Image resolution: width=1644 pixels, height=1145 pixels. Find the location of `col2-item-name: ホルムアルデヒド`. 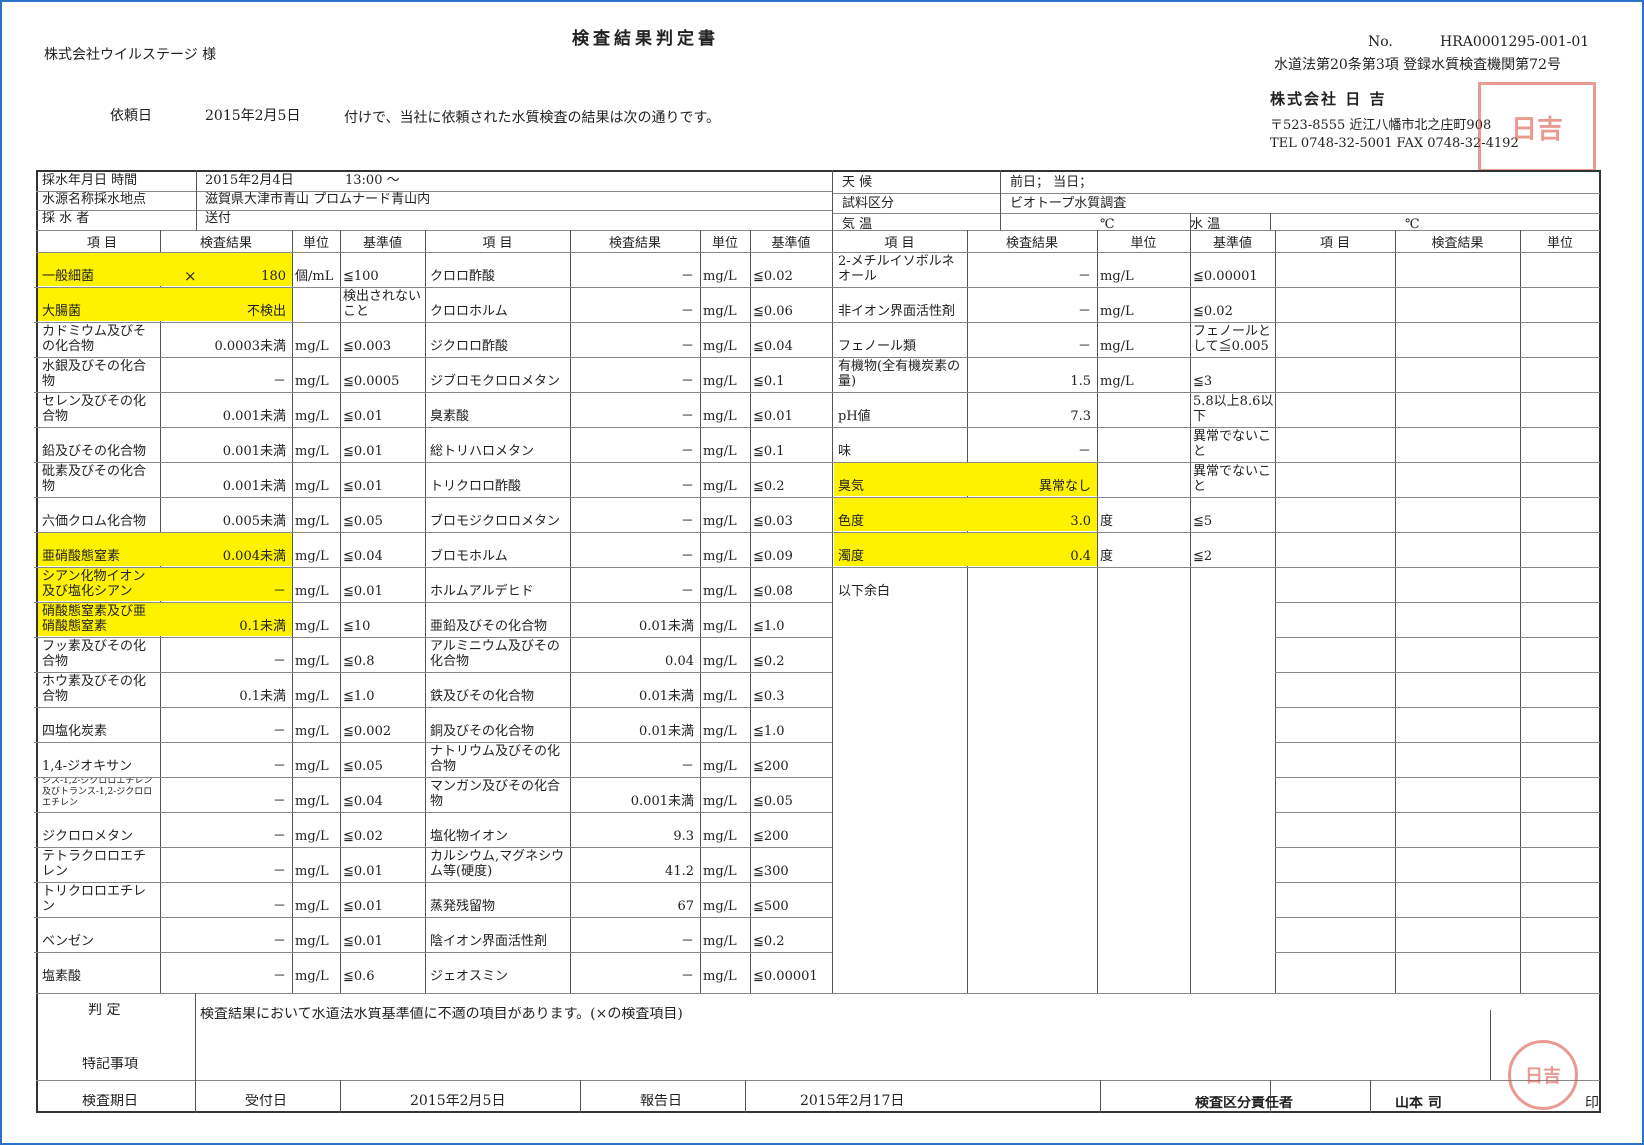

col2-item-name: ホルムアルデヒド is located at coordinates (482, 591).